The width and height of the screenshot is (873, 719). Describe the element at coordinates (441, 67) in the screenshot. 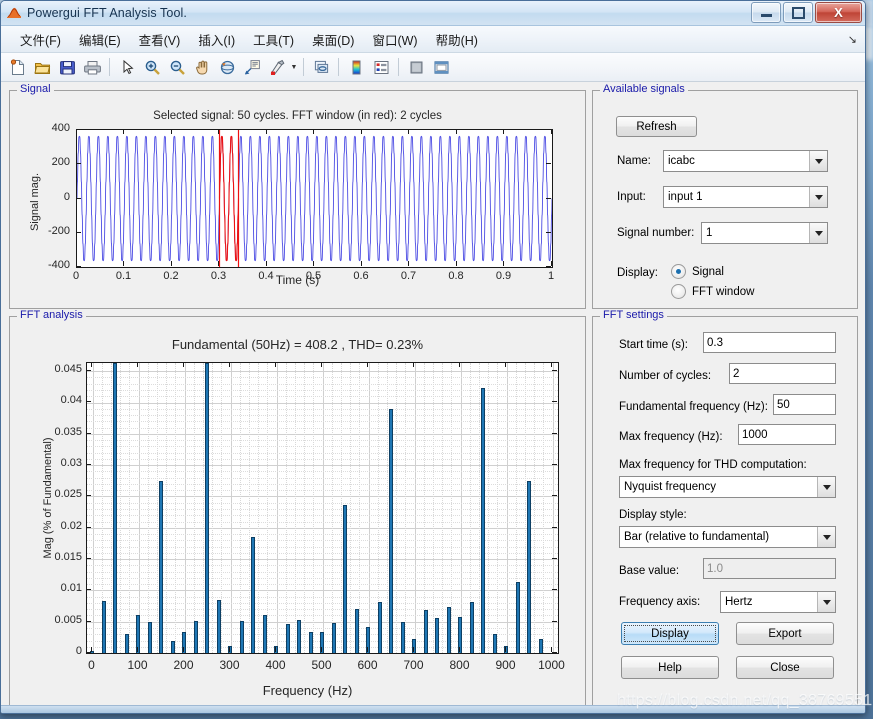

I see `show-plot-tools-icon` at that location.